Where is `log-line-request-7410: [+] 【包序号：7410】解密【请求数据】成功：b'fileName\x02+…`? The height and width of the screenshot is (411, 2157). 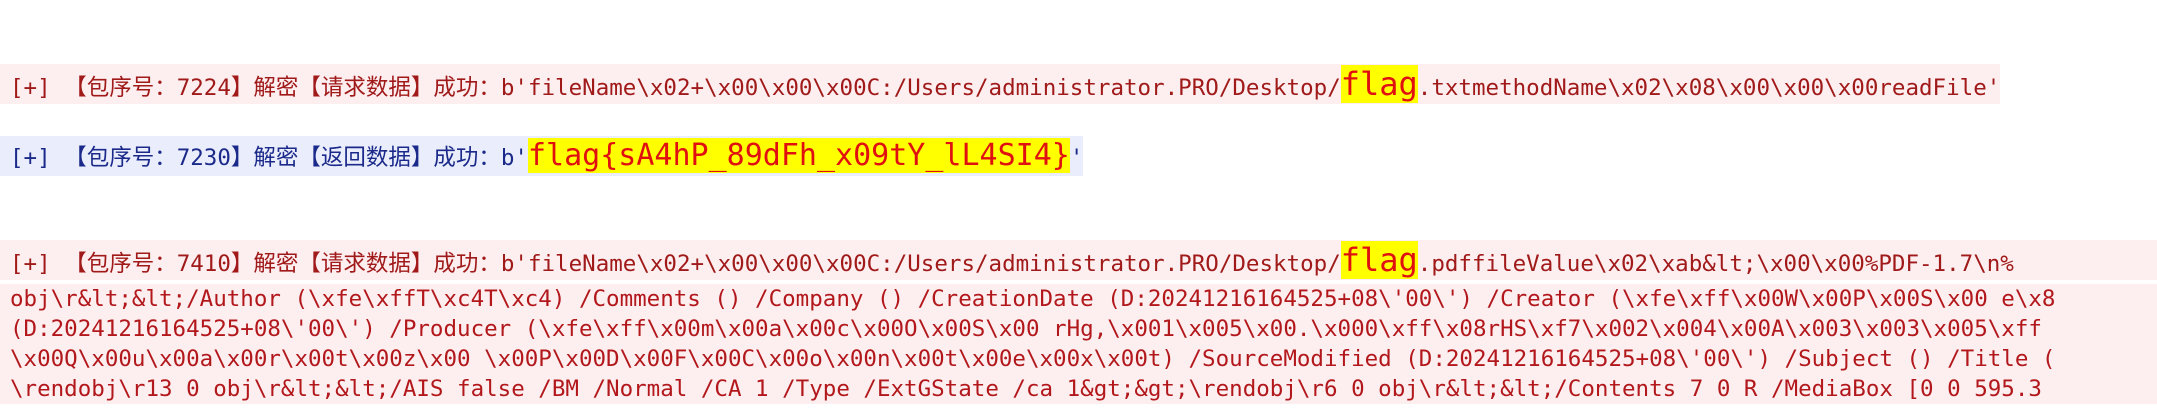
log-line-request-7410: [+] 【包序号：7410】解密【请求数据】成功：b'fileName\x02+… is located at coordinates (1078, 260).